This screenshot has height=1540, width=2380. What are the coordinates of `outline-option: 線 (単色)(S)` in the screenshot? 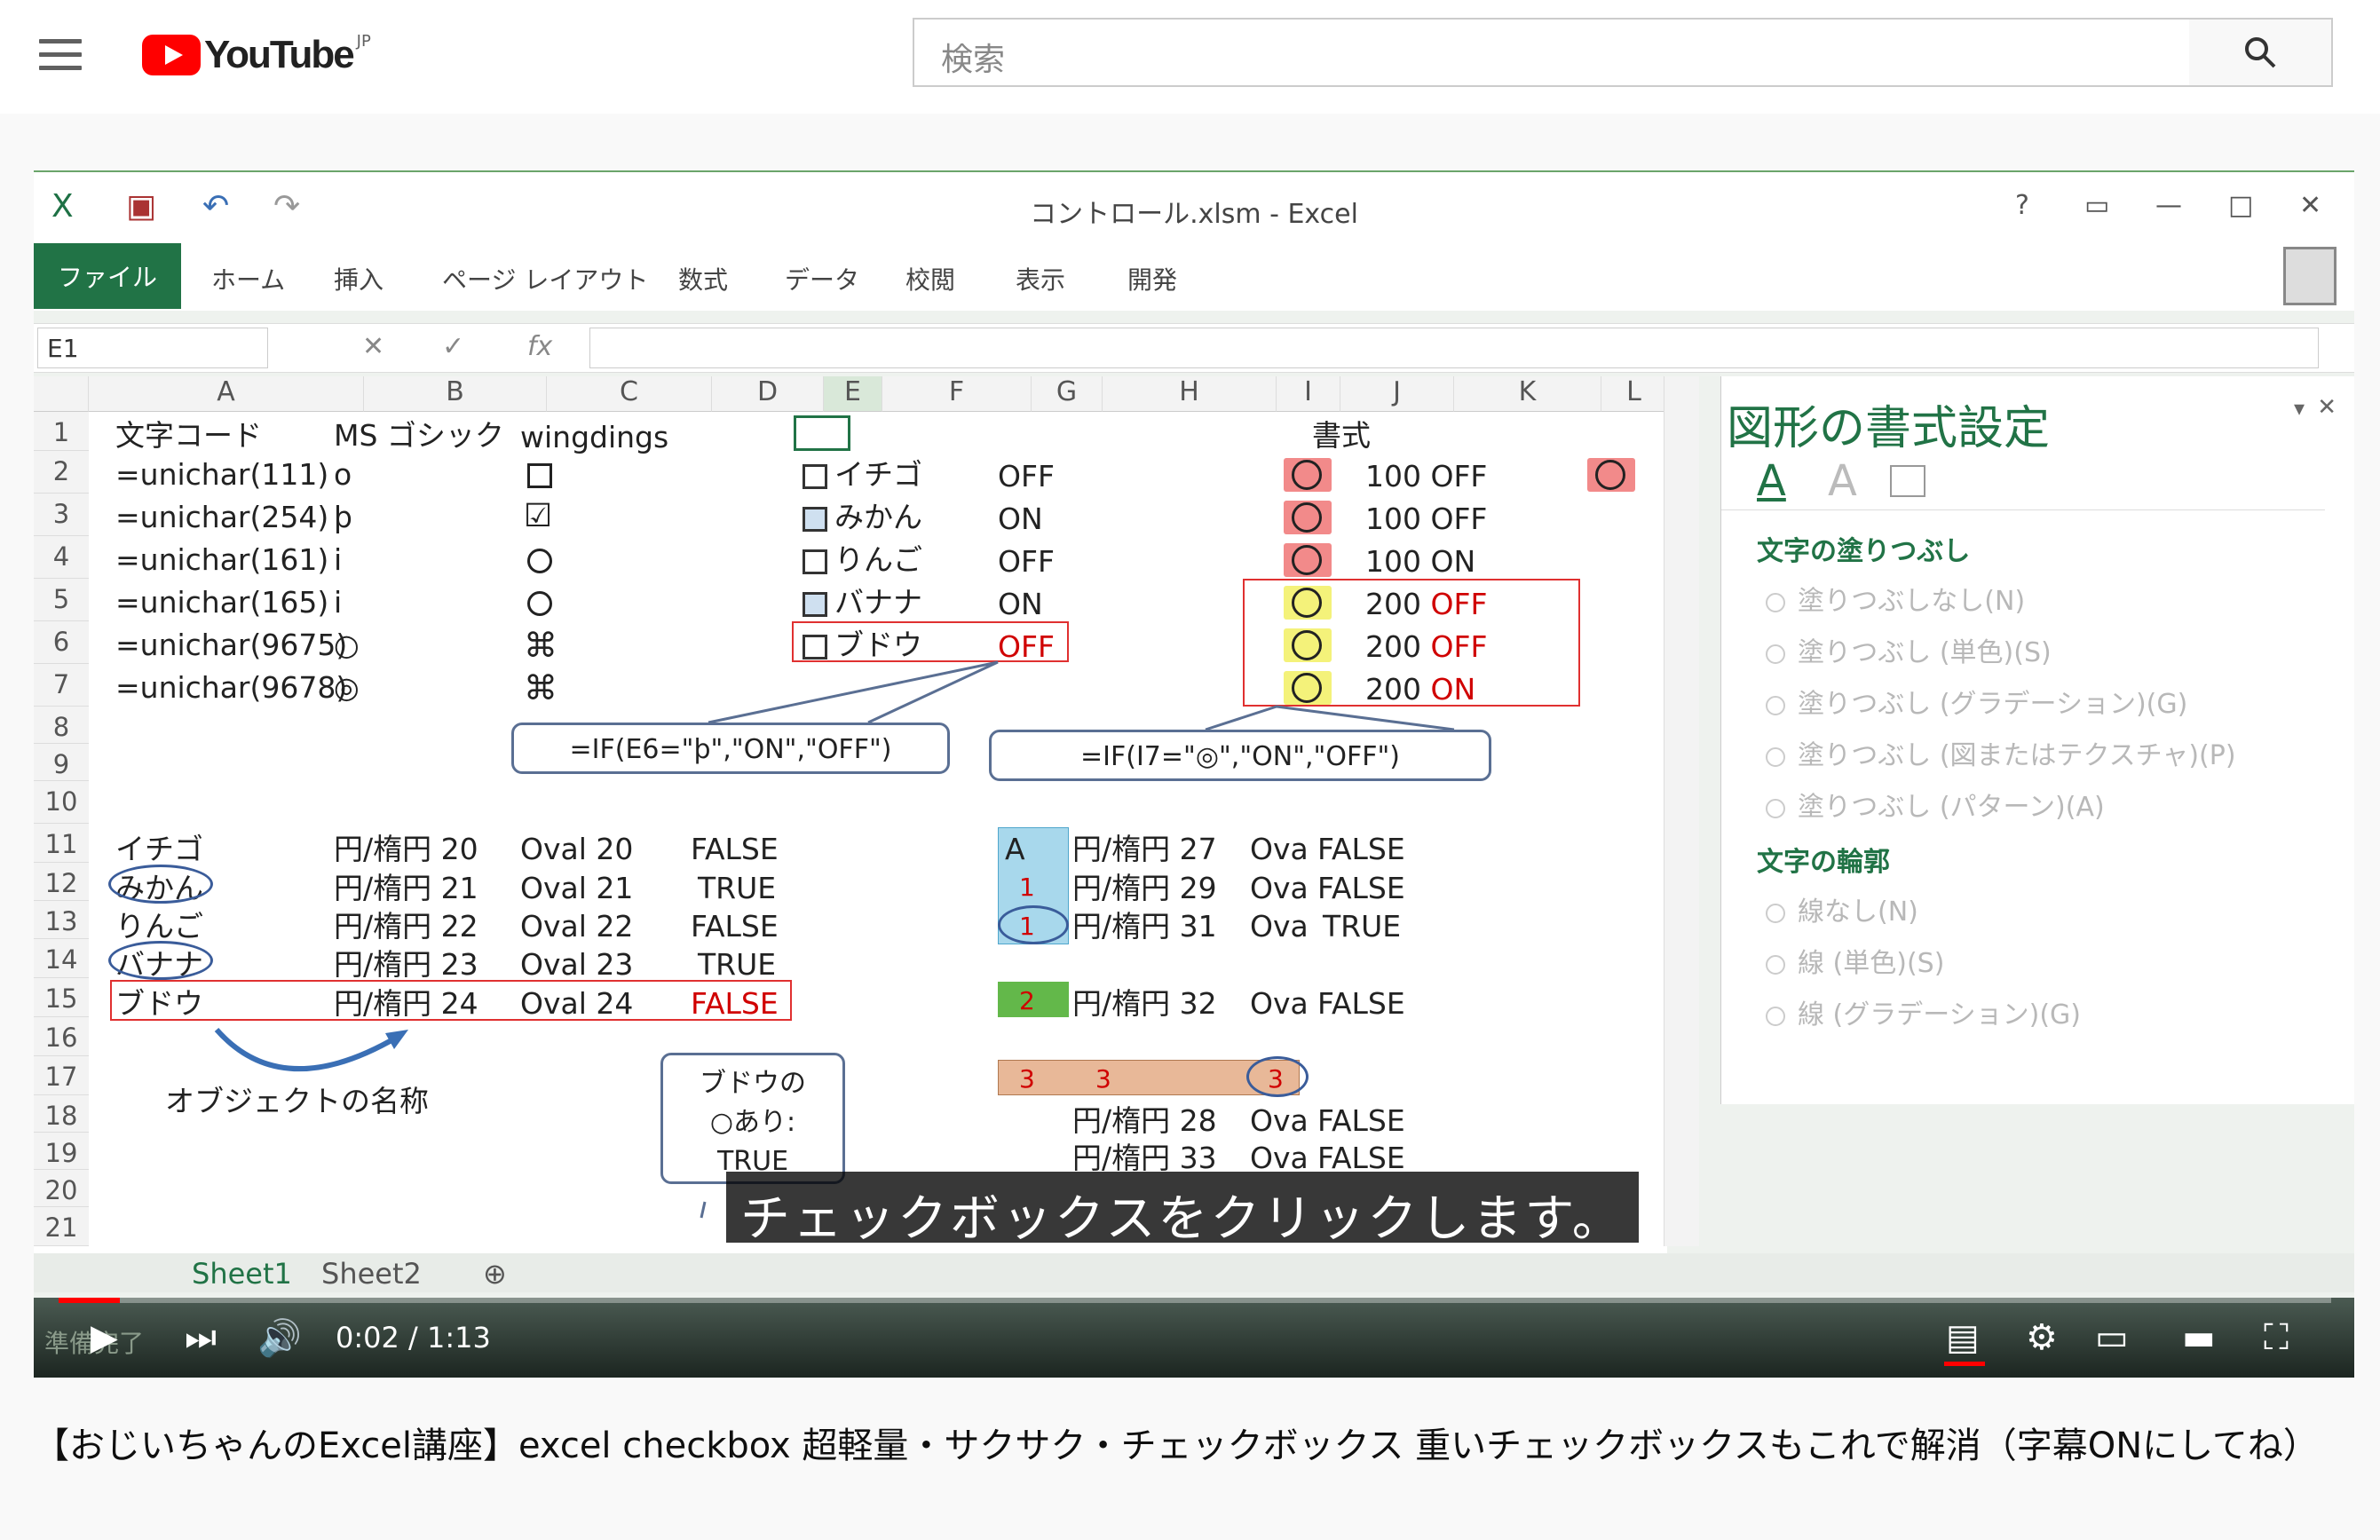 It's located at (1855, 961).